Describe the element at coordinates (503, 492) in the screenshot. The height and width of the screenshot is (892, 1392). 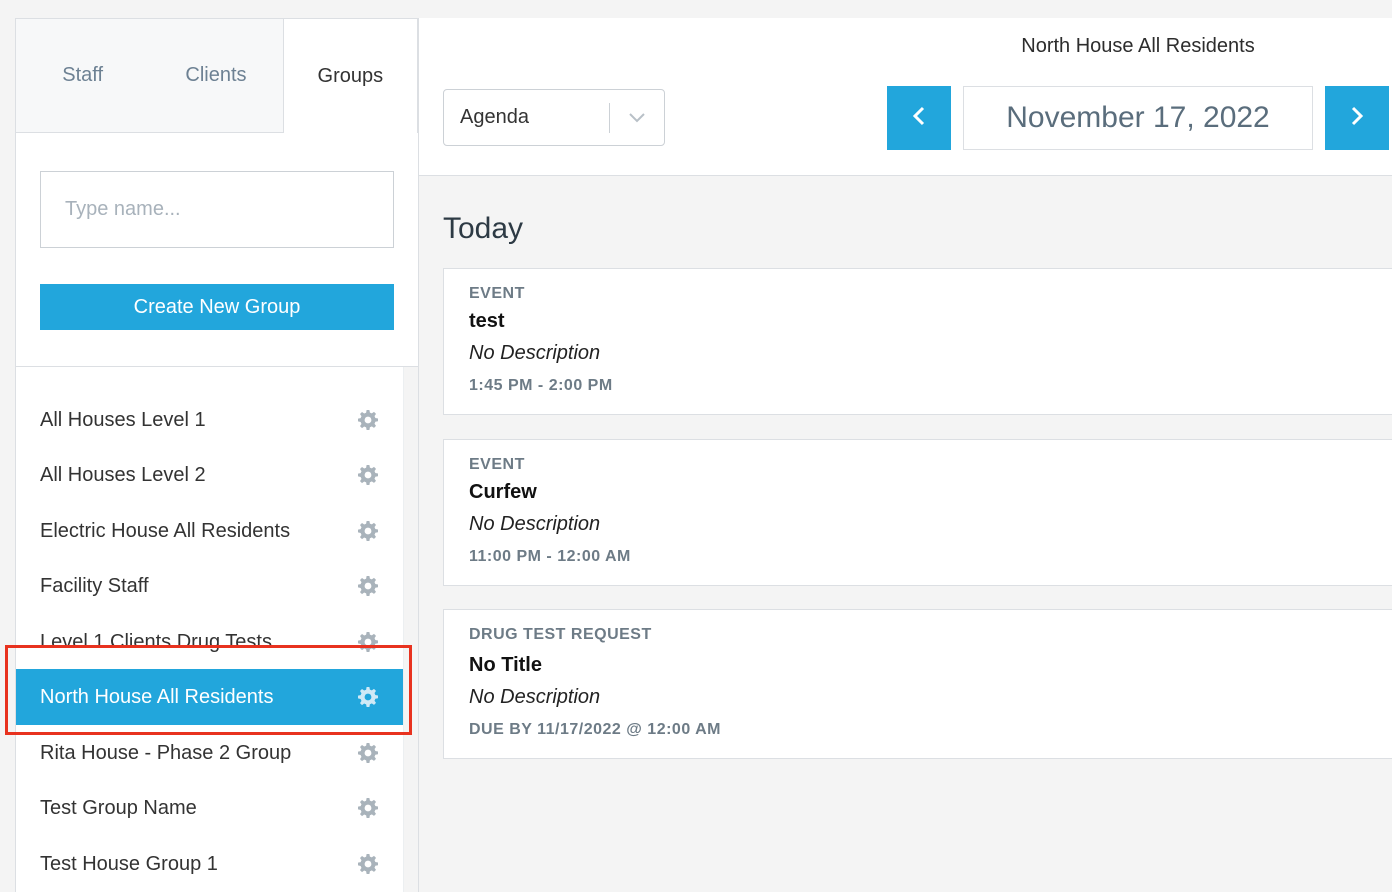
I see `event-title: Curfew` at that location.